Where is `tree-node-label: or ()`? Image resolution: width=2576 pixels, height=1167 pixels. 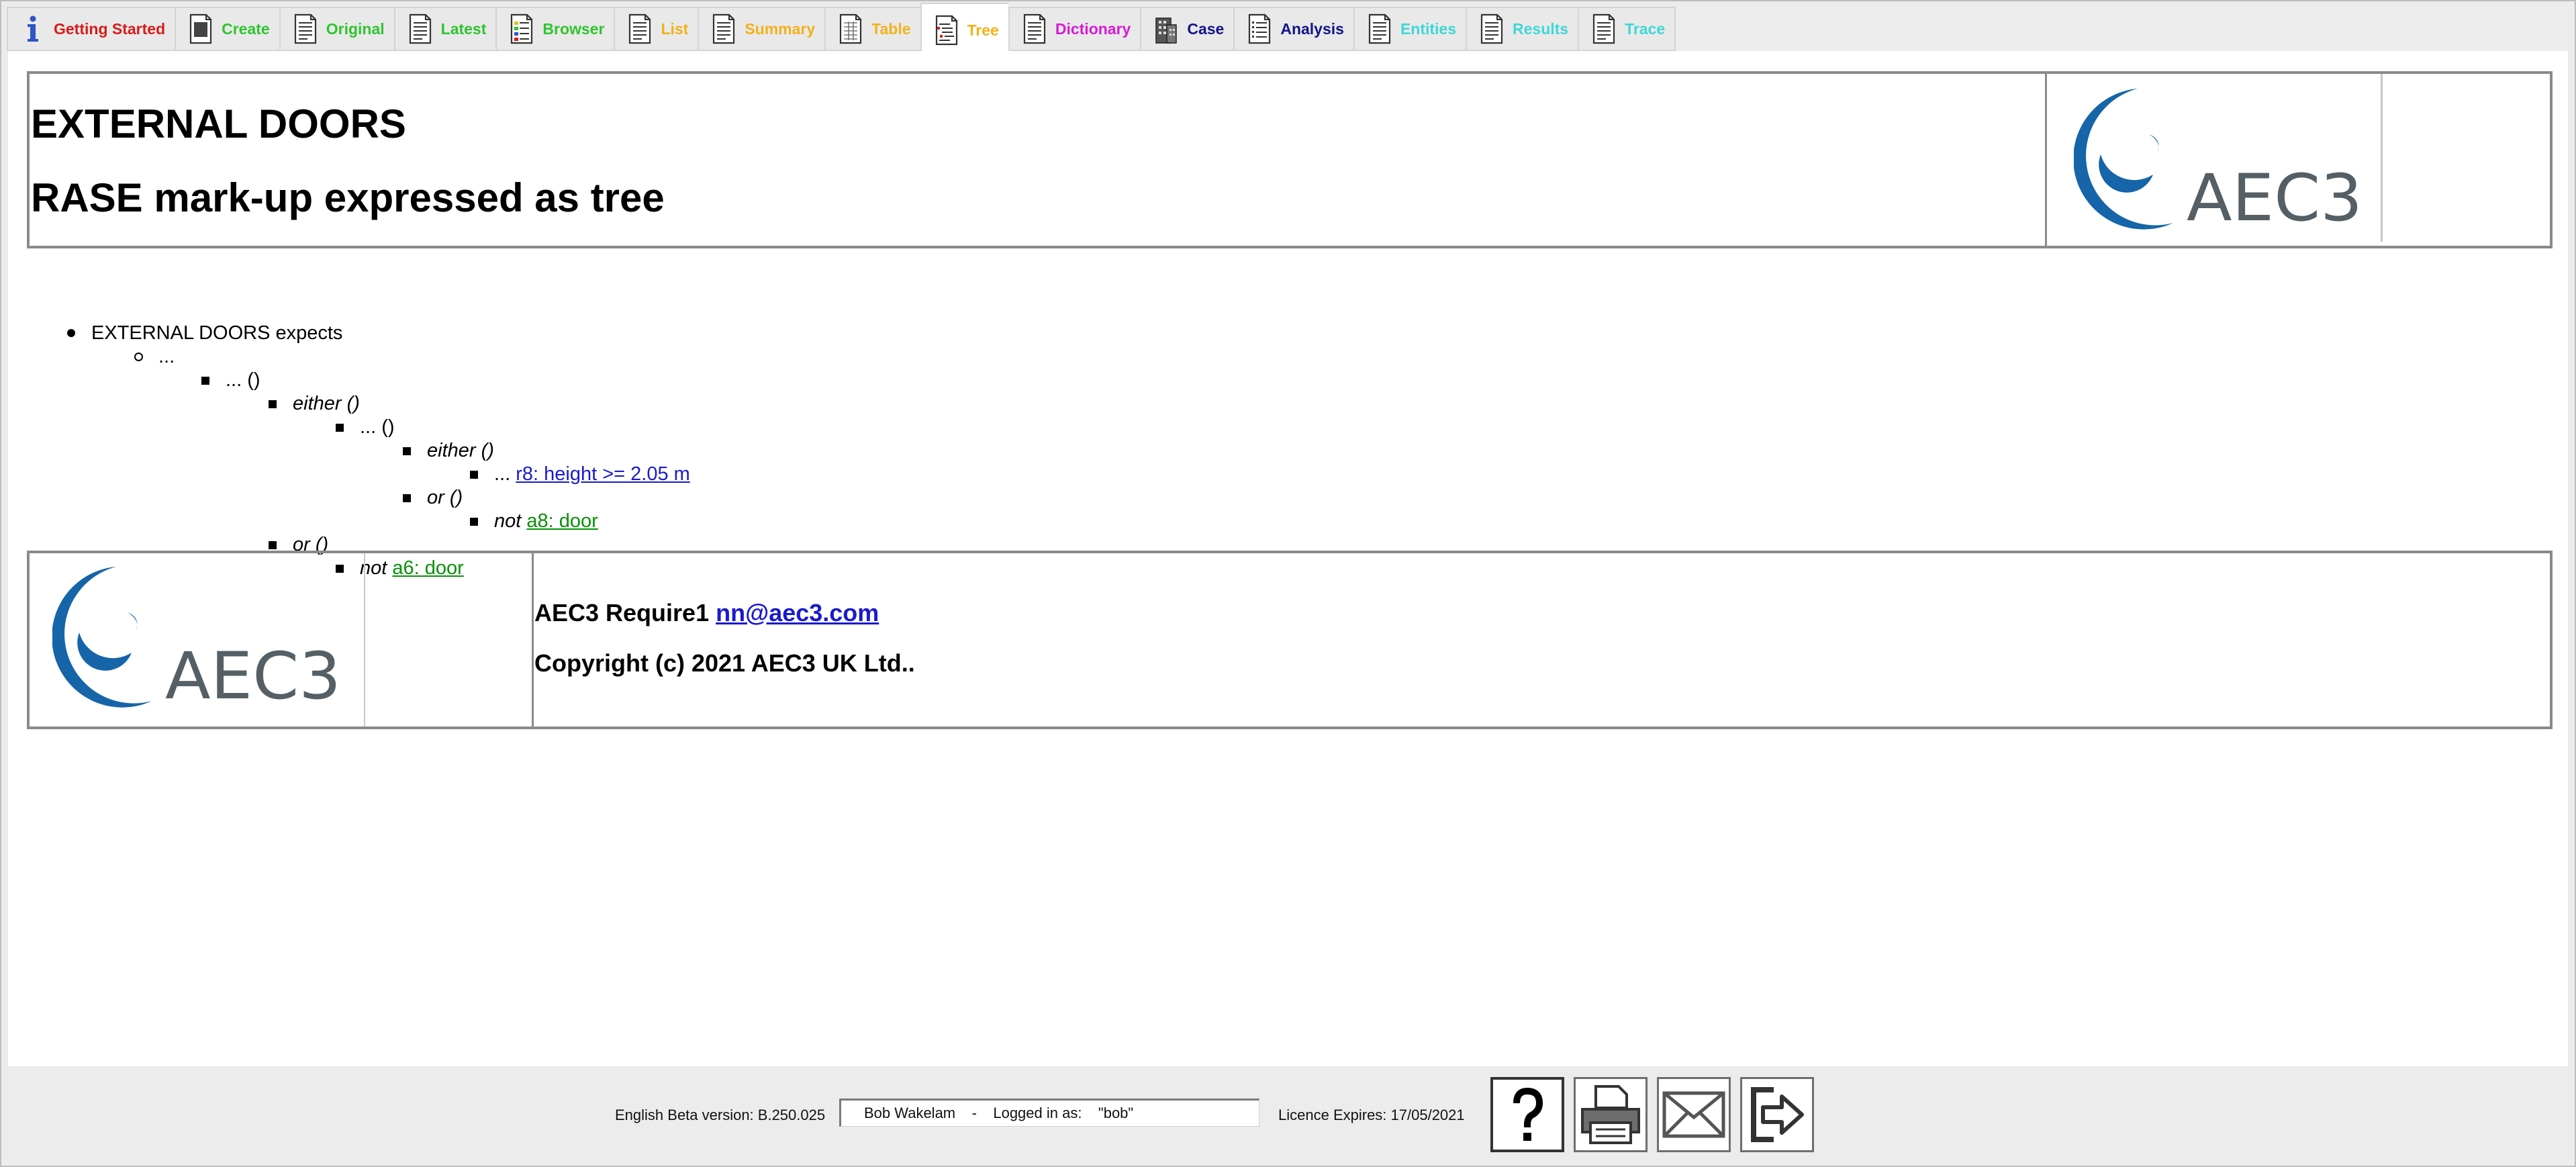 tree-node-label: or () is located at coordinates (445, 497).